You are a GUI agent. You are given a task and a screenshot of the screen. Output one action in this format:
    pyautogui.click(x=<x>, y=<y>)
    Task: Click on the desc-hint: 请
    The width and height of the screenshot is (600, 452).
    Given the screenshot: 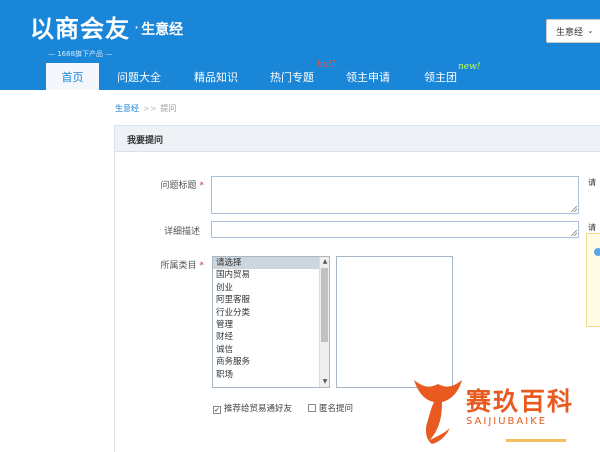 What is the action you would take?
    pyautogui.click(x=592, y=227)
    